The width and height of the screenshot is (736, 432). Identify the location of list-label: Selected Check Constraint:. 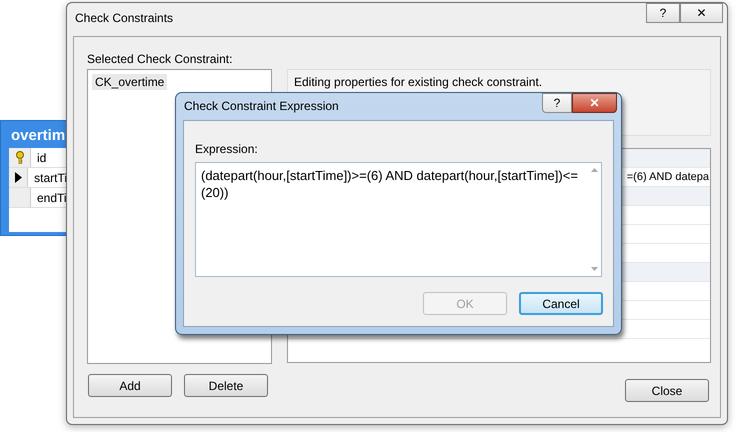
(160, 59).